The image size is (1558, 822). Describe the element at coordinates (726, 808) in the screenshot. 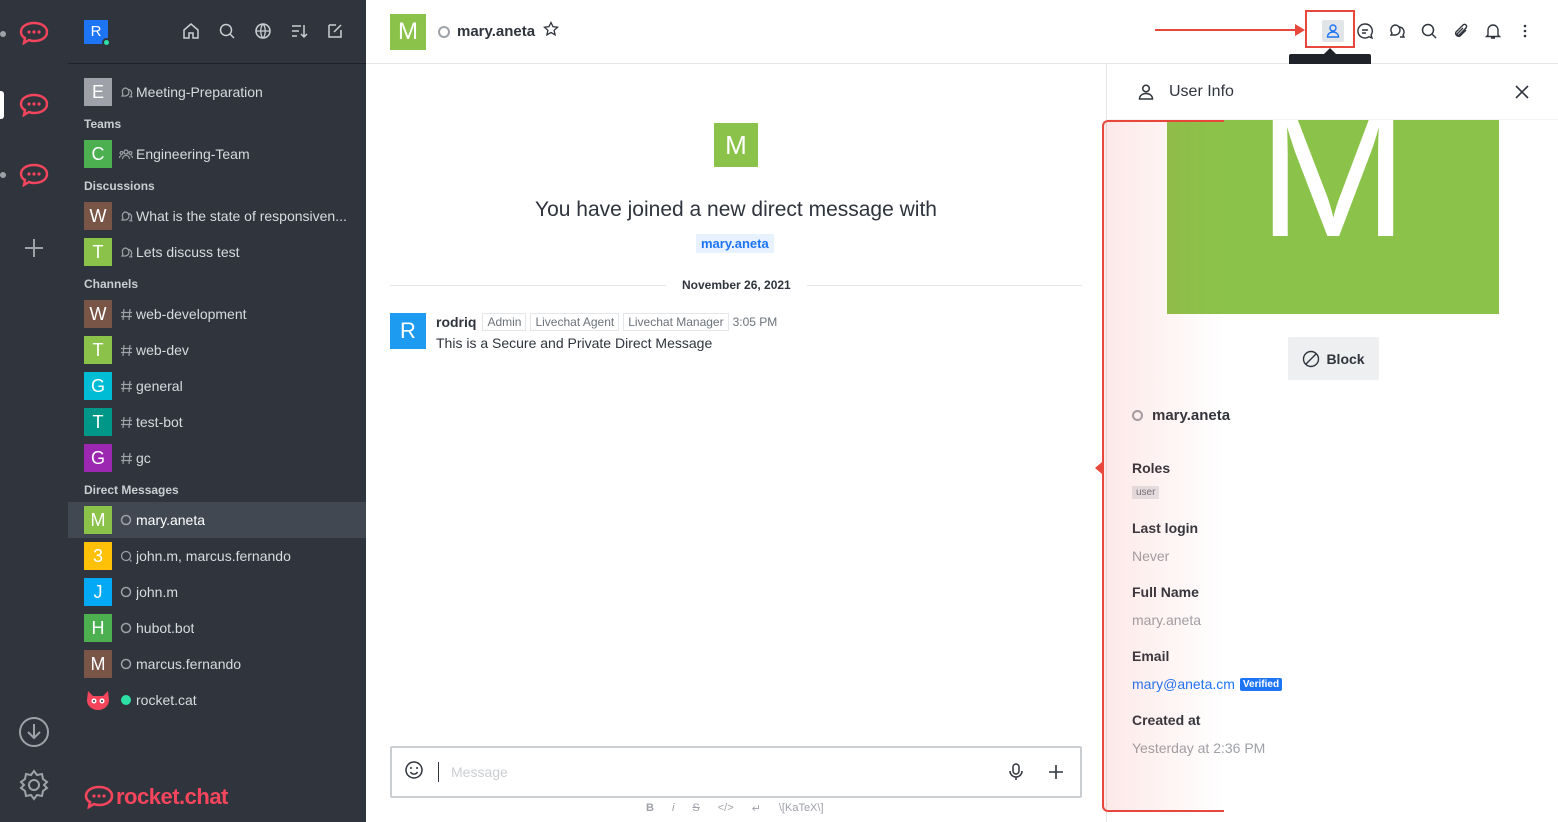

I see `code-button: </>` at that location.